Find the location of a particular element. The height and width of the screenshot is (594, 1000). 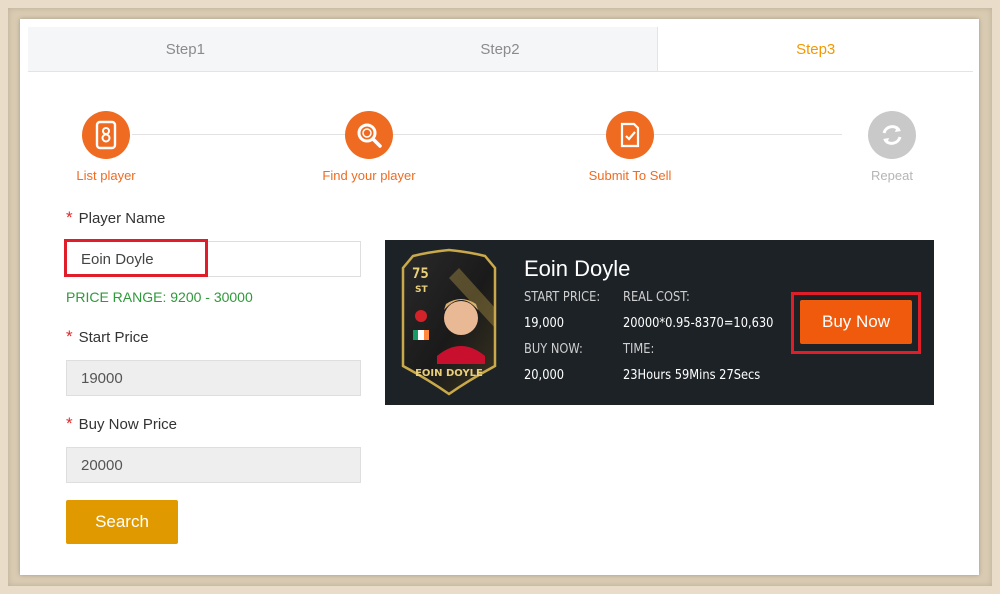

real-cost-value: 20000*0.95-8370=10,630 is located at coordinates (698, 323).